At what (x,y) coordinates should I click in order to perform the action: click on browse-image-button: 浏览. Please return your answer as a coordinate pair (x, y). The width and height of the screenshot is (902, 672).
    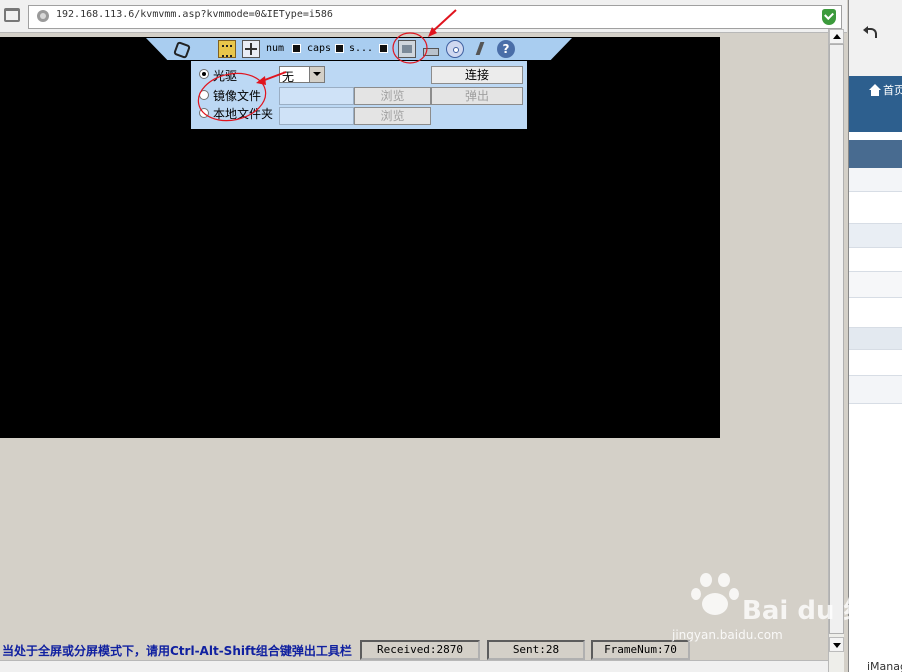
    Looking at the image, I should click on (392, 96).